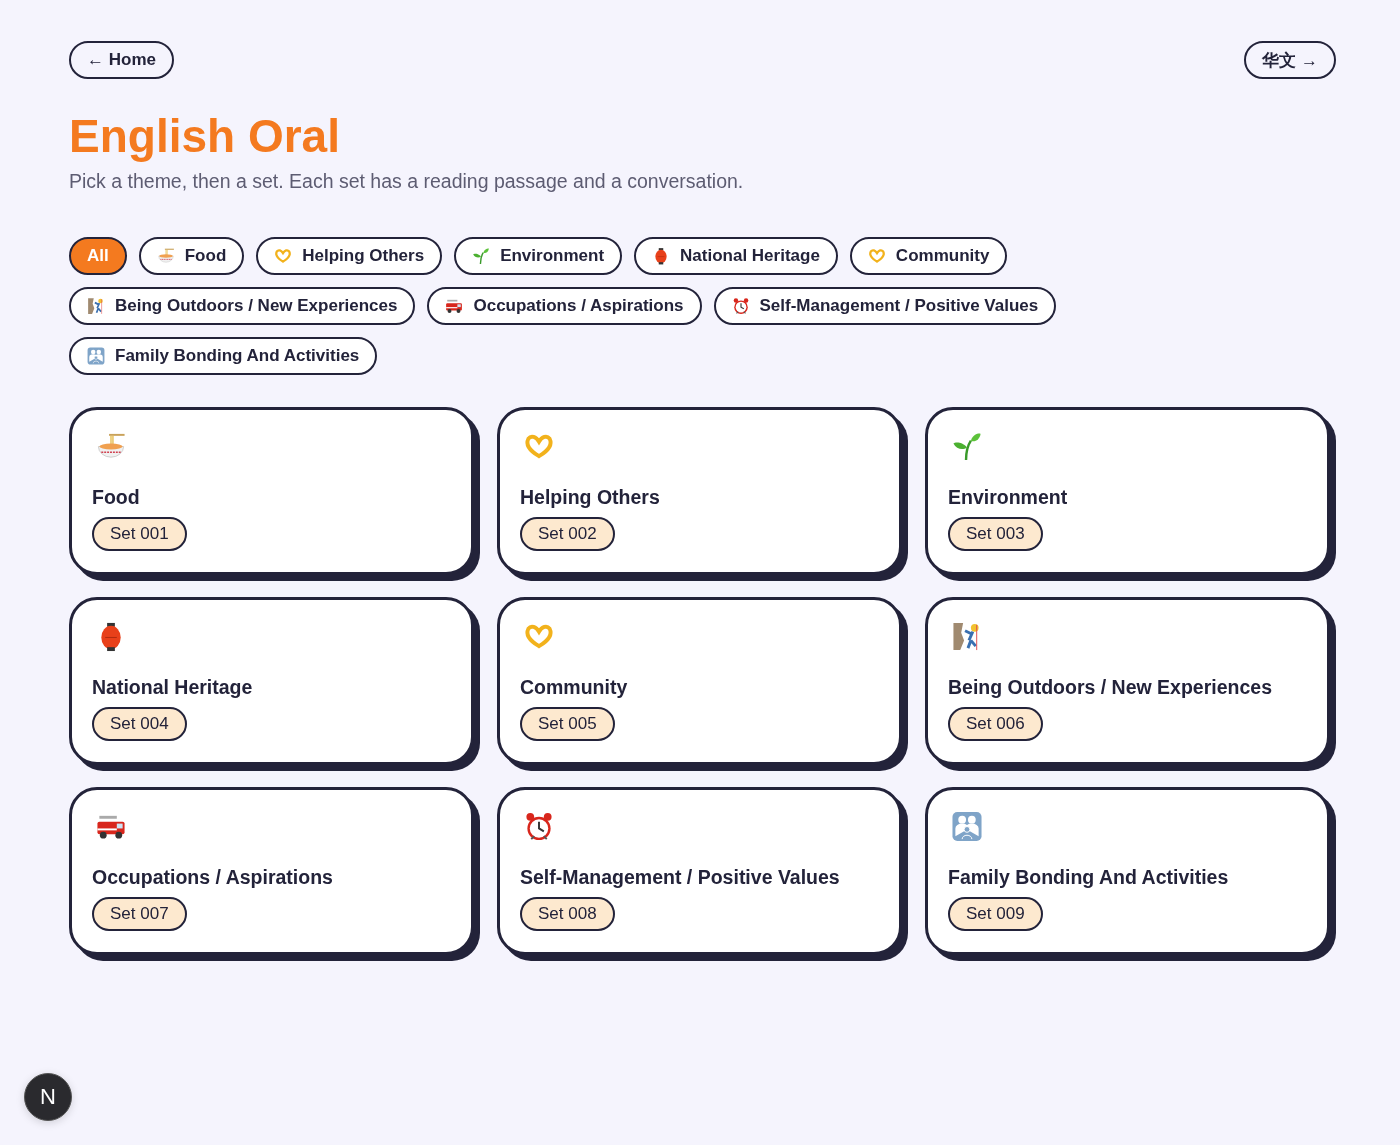 Image resolution: width=1400 pixels, height=1145 pixels. I want to click on theme-filter-chip: Food, so click(191, 256).